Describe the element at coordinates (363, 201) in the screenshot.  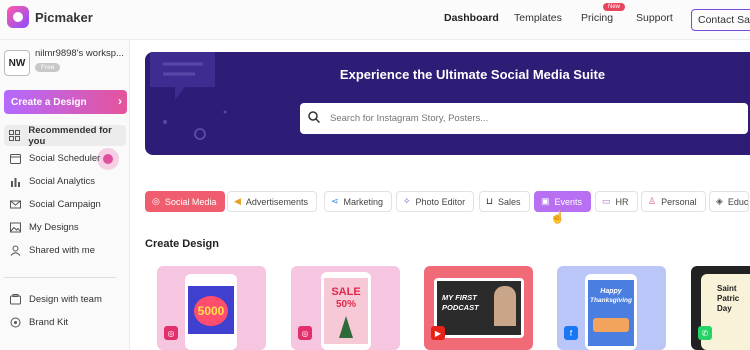
I see `category-label: Marketing` at that location.